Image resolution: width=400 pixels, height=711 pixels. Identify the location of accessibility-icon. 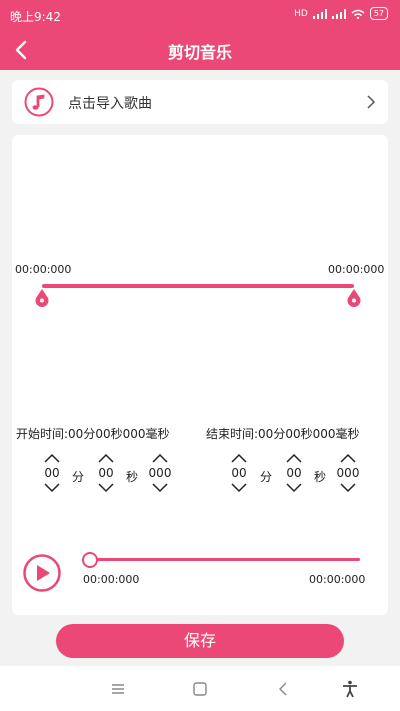
(350, 689).